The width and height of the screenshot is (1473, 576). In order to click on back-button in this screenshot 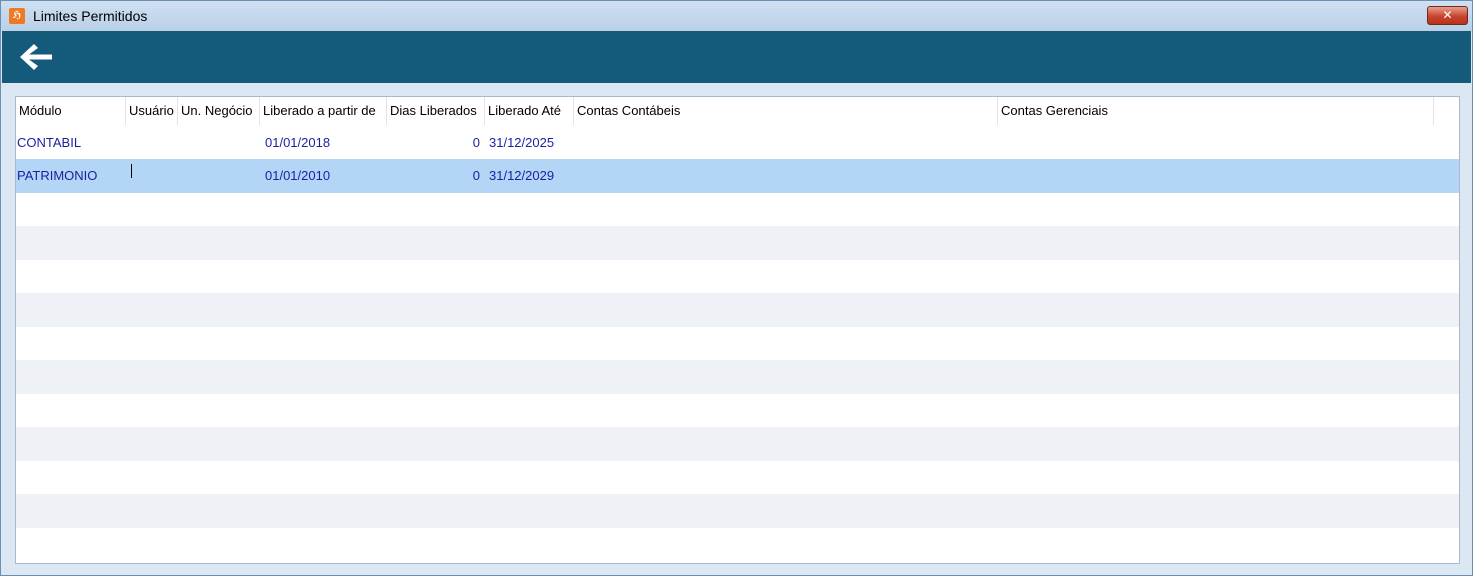, I will do `click(36, 57)`.